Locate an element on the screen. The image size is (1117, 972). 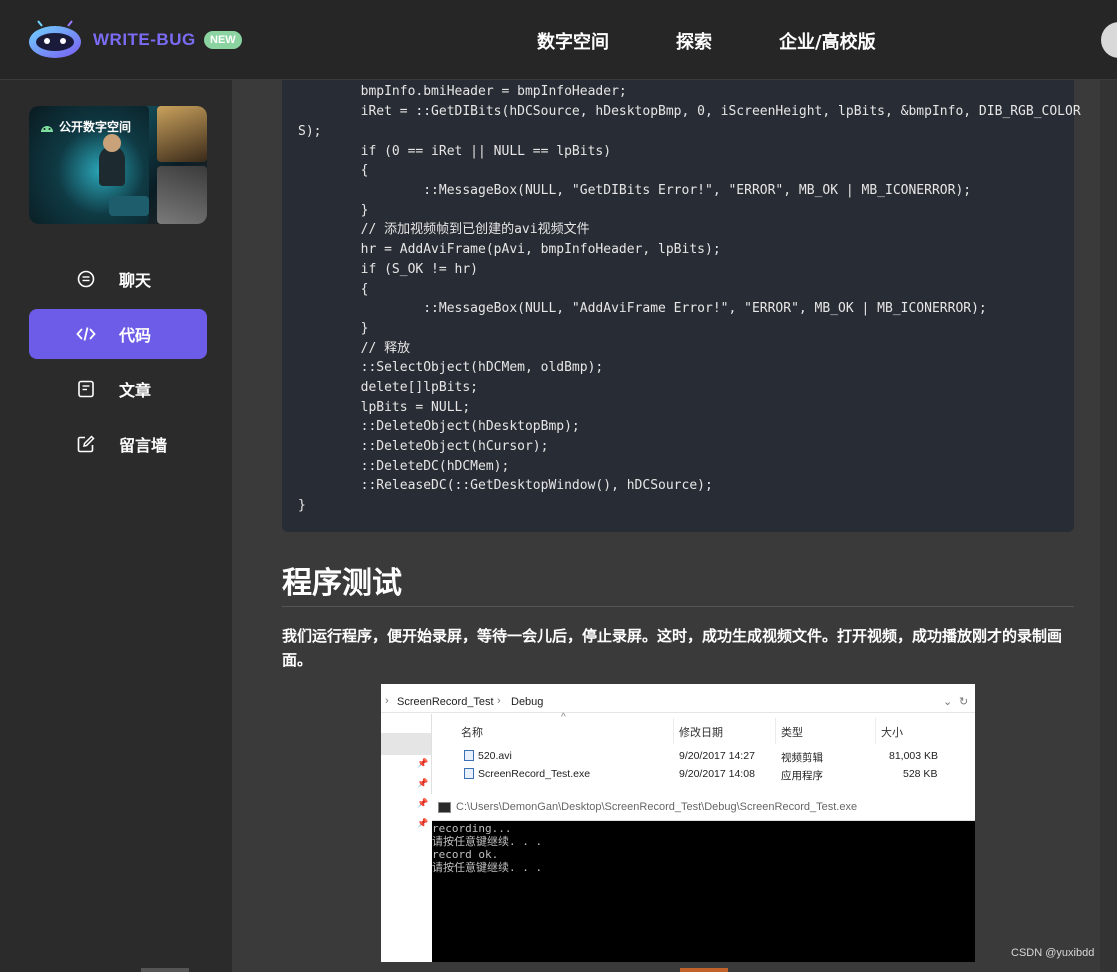
navigation-pane: 📌 📌 📌 📌 is located at coordinates (406, 838).